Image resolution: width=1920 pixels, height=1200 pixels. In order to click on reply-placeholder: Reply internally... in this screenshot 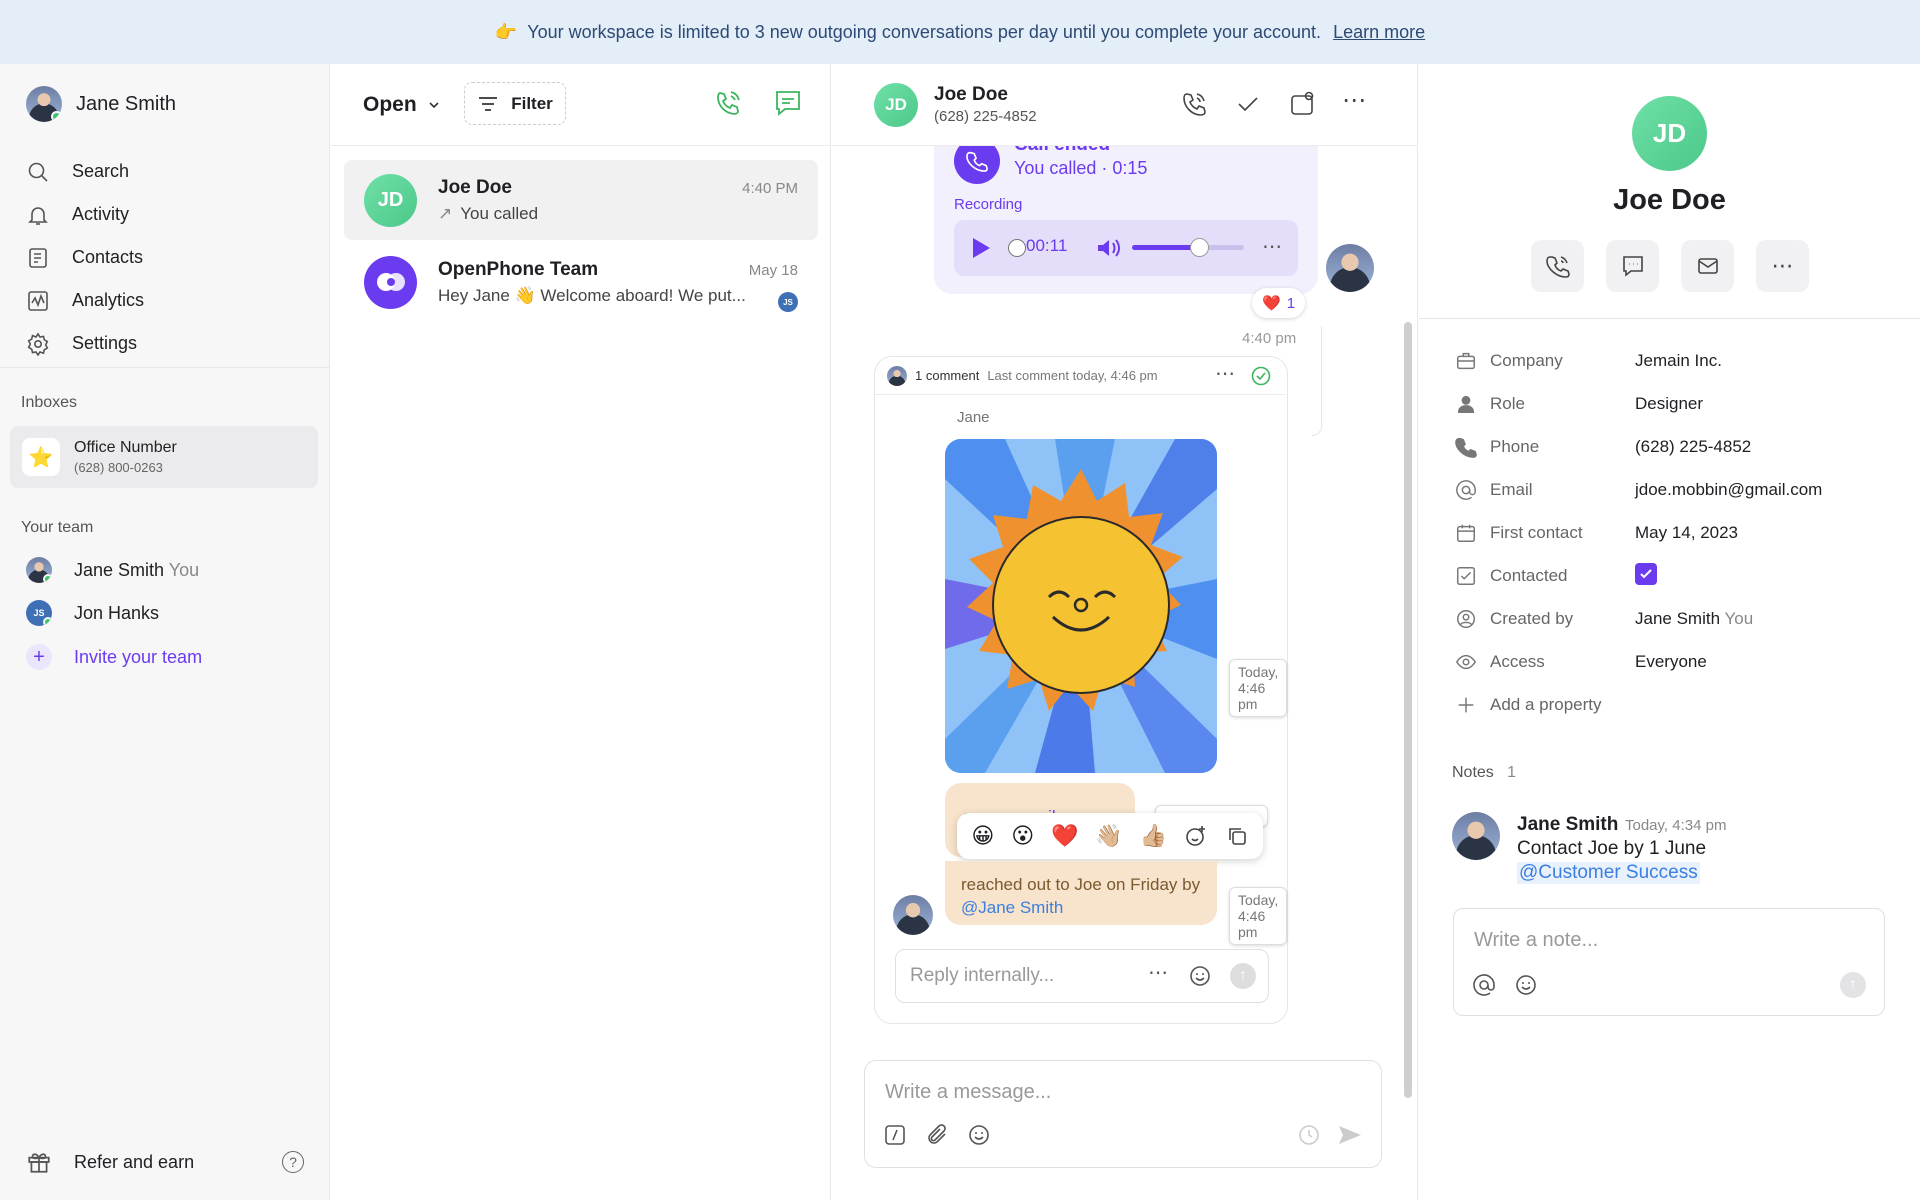, I will do `click(982, 975)`.